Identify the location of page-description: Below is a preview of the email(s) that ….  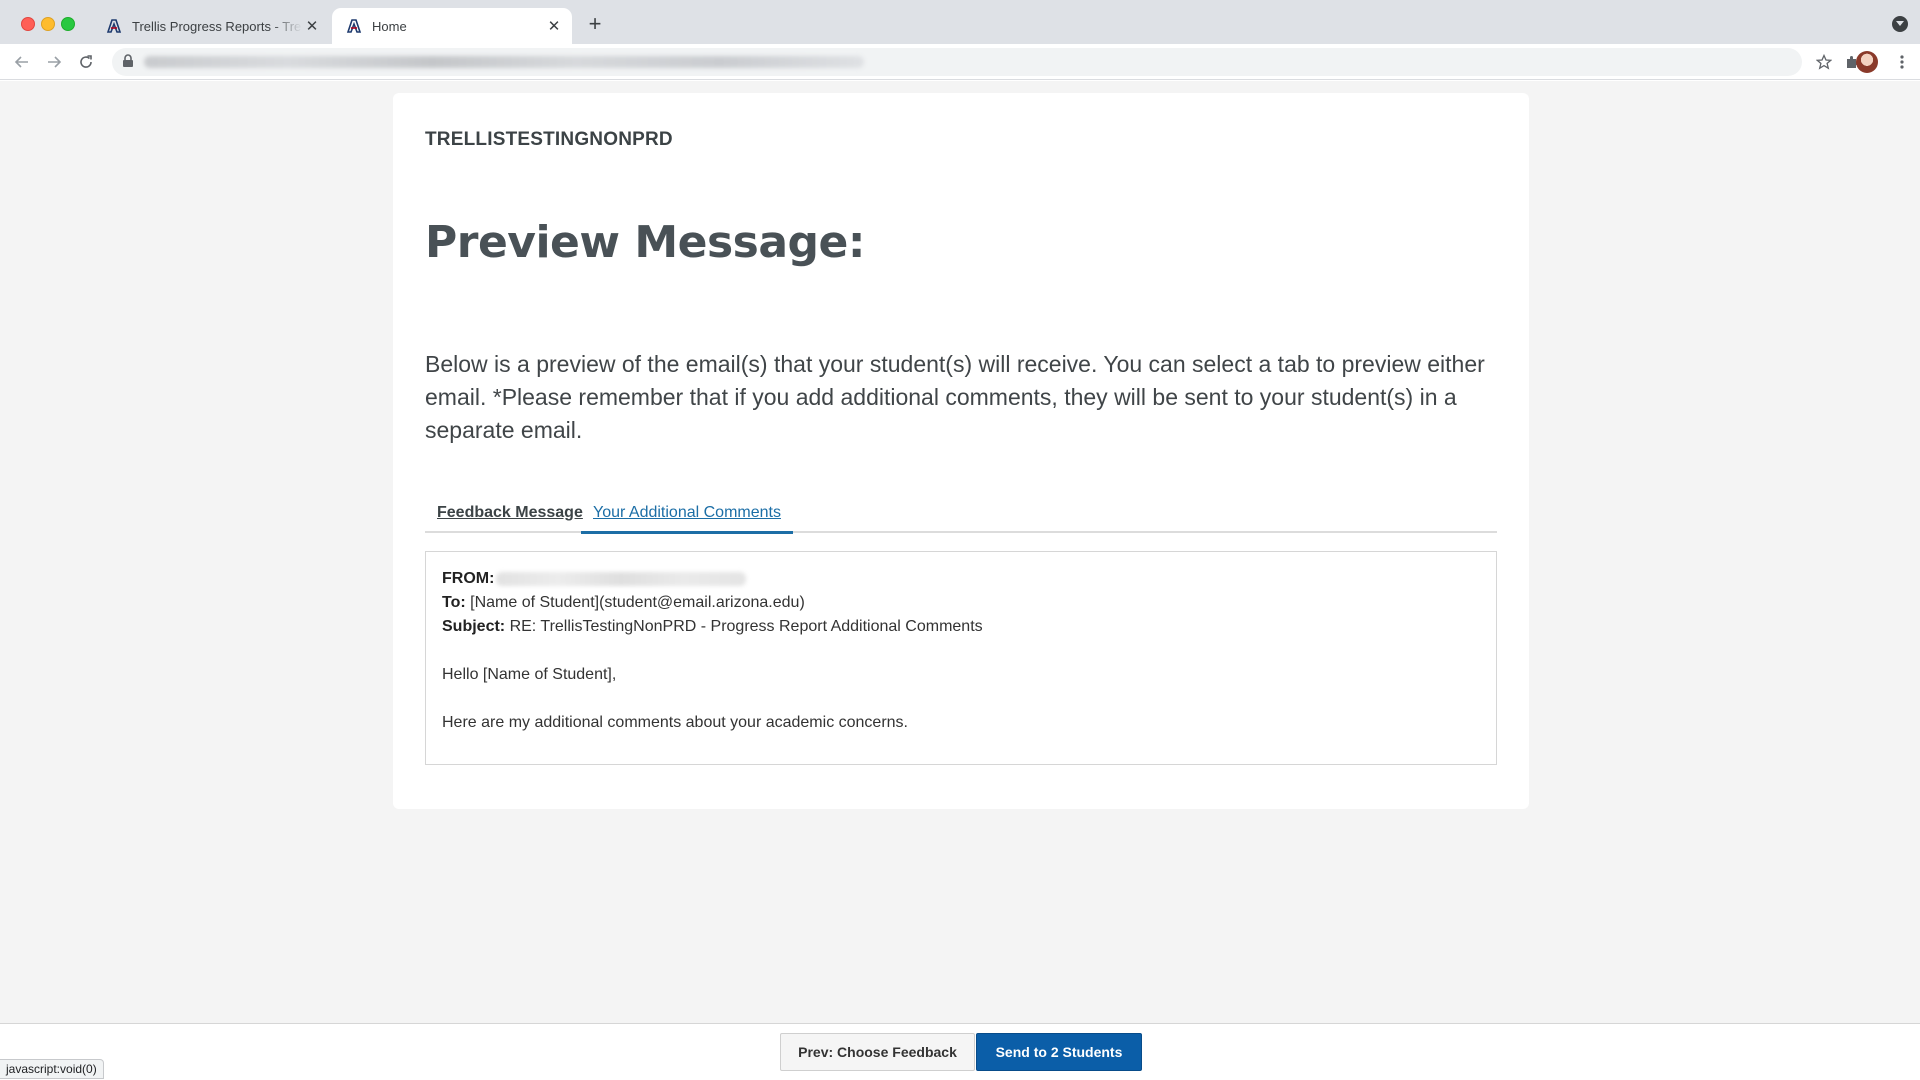
(955, 397).